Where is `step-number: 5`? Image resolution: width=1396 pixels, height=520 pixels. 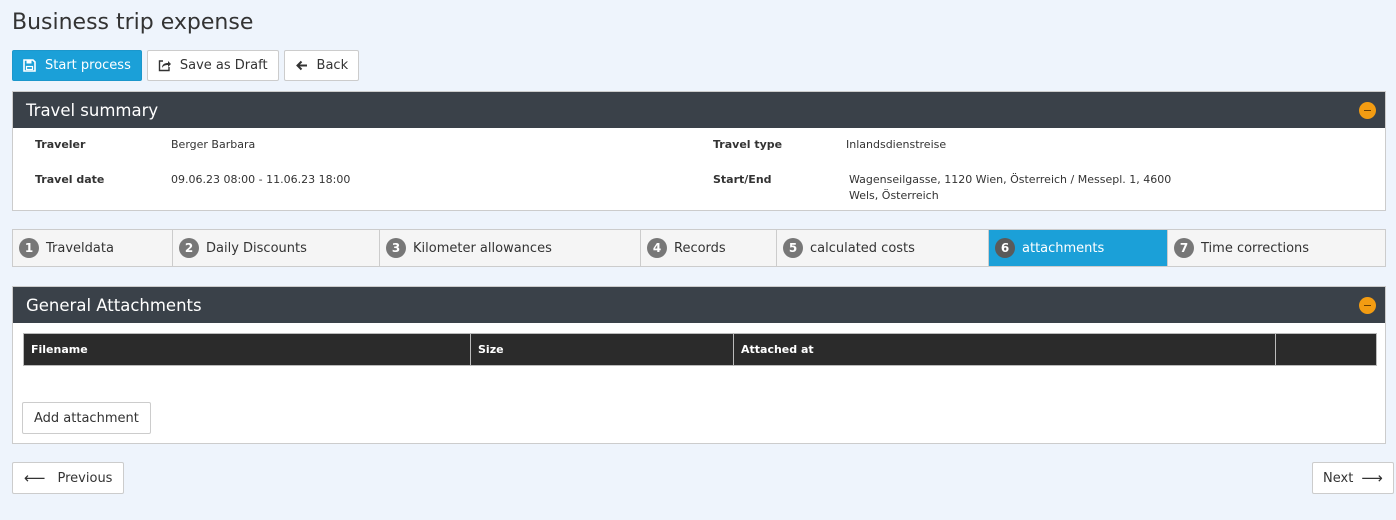
step-number: 5 is located at coordinates (793, 248).